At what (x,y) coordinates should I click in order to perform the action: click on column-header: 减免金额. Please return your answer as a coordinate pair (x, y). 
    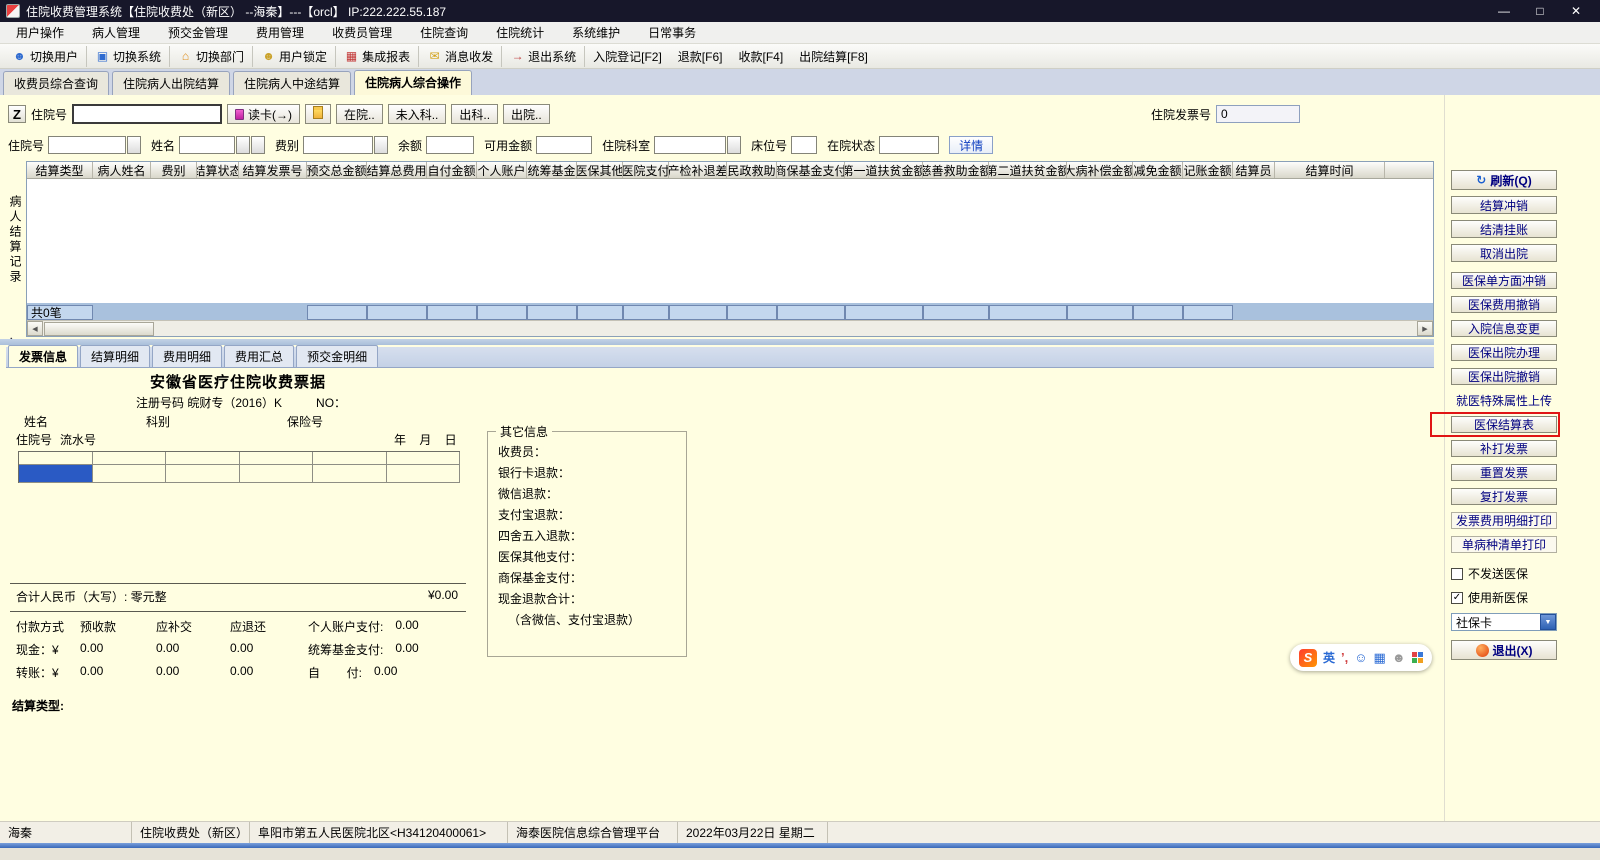
    Looking at the image, I should click on (1158, 170).